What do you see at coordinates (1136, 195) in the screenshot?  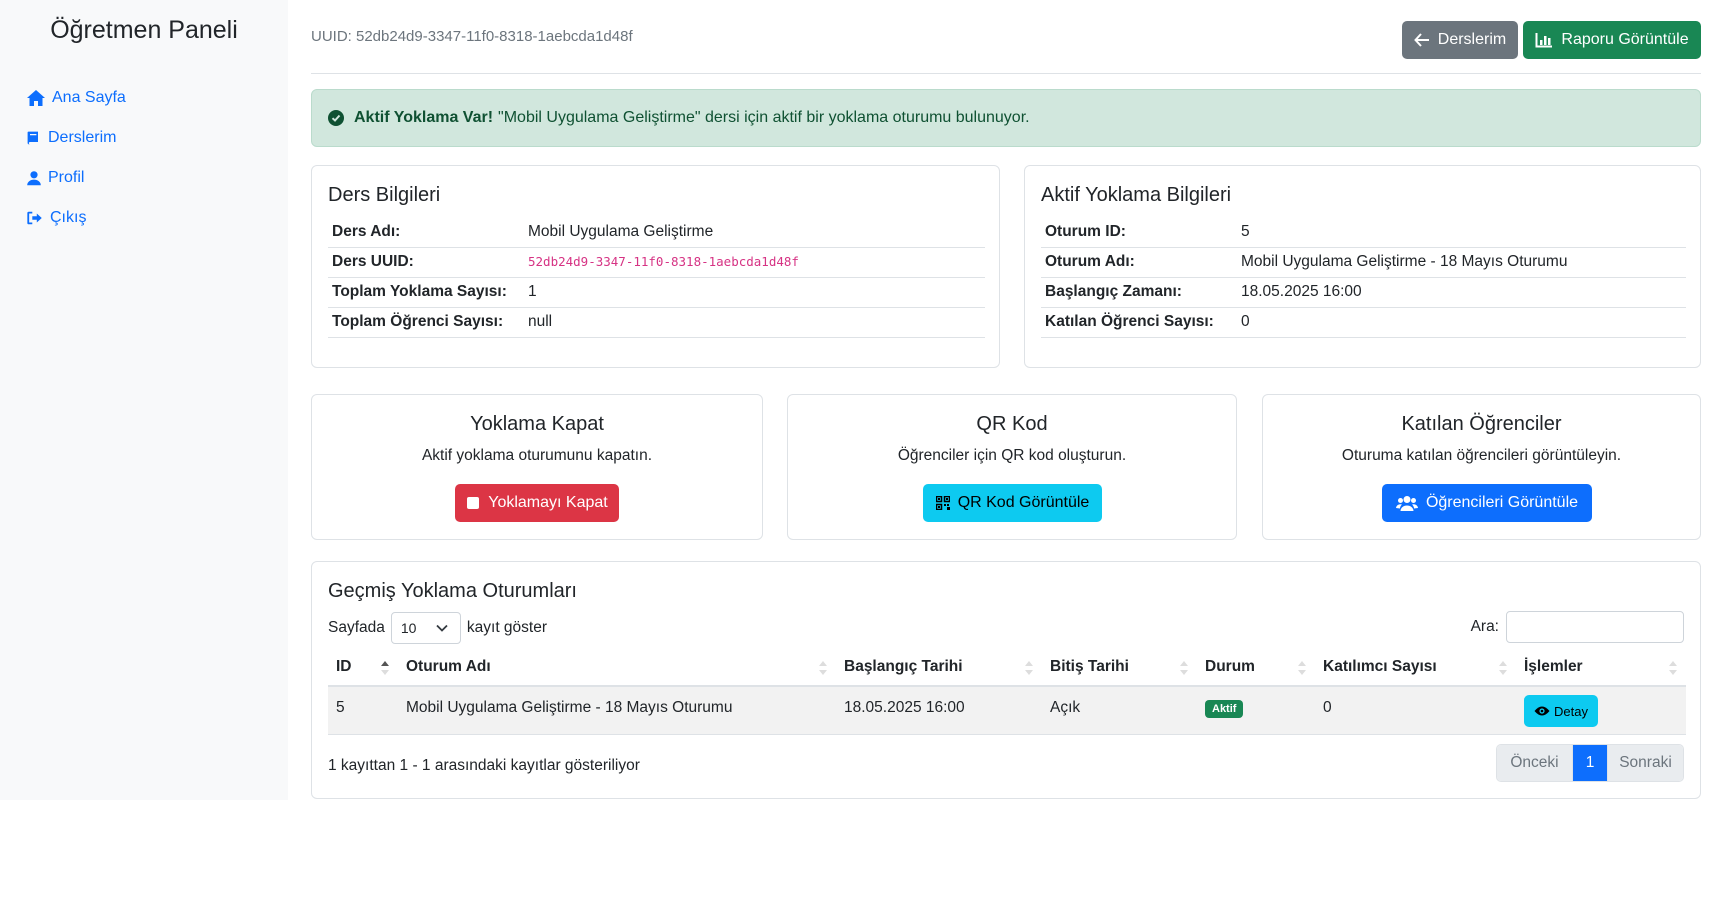 I see `active-attendance-title: Aktif Yoklama Bilgileri` at bounding box center [1136, 195].